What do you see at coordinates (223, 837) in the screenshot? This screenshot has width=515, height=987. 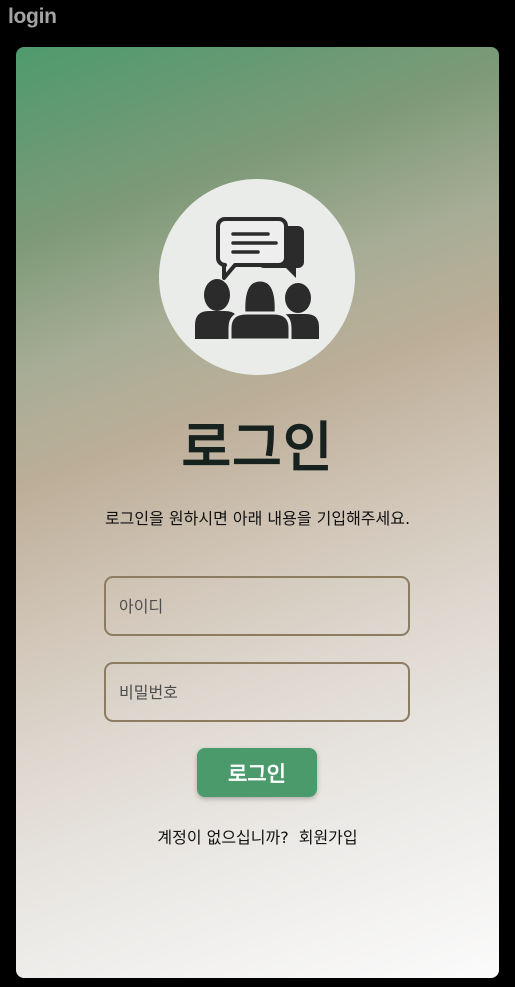 I see `no-account-text: 계정이 없으십니까?` at bounding box center [223, 837].